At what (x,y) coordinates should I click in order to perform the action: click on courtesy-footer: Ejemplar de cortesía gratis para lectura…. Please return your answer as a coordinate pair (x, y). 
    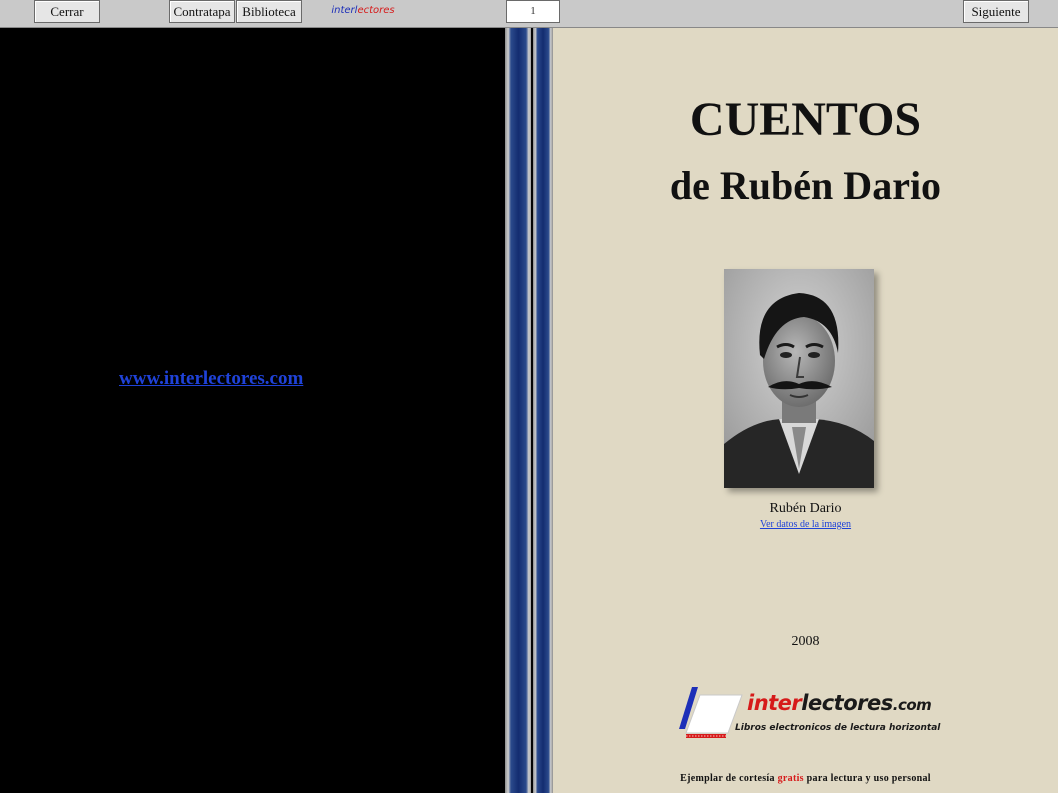
    Looking at the image, I should click on (805, 778).